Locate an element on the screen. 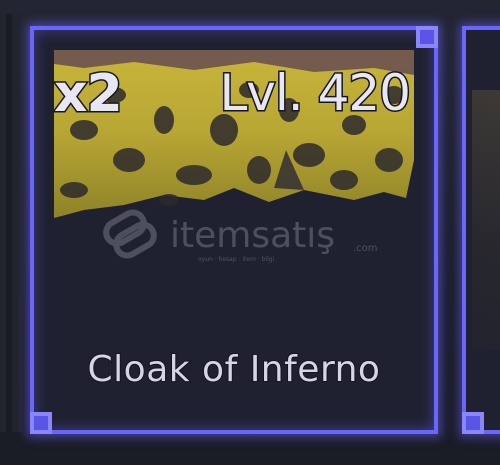  previous-slot-edge is located at coordinates (11, 223).